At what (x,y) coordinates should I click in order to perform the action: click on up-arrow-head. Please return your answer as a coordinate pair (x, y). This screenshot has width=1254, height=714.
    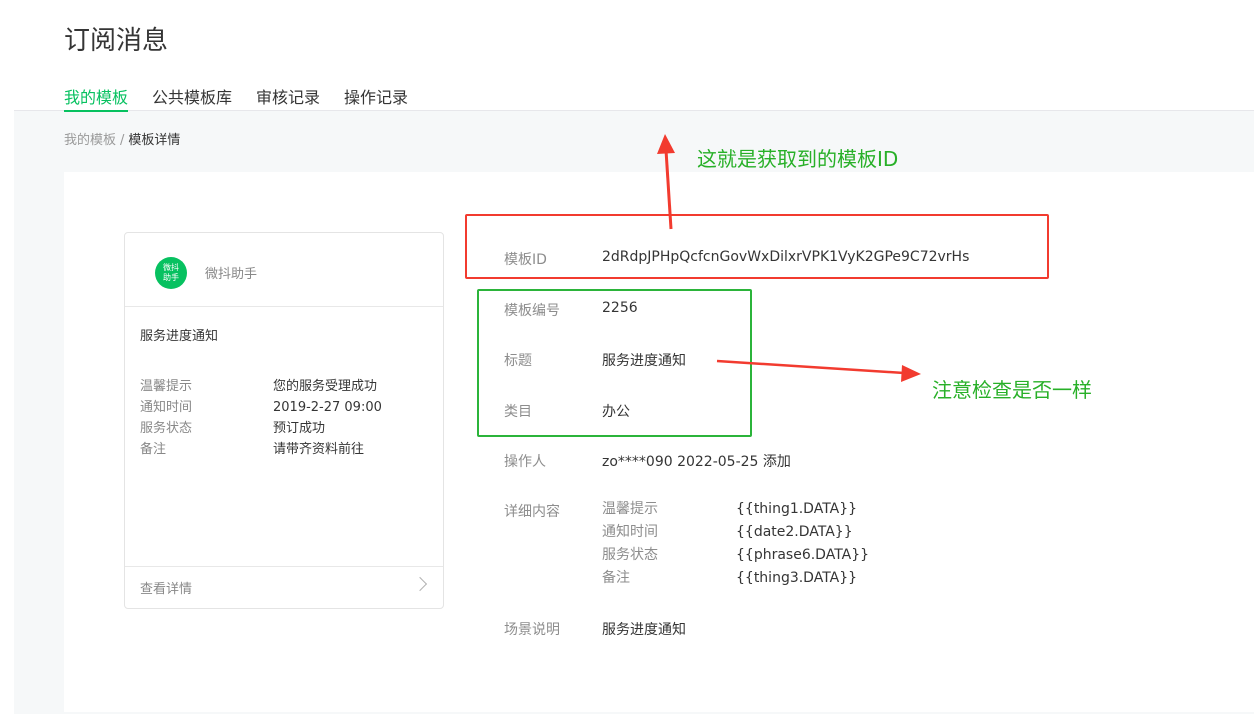
    Looking at the image, I should click on (666, 144).